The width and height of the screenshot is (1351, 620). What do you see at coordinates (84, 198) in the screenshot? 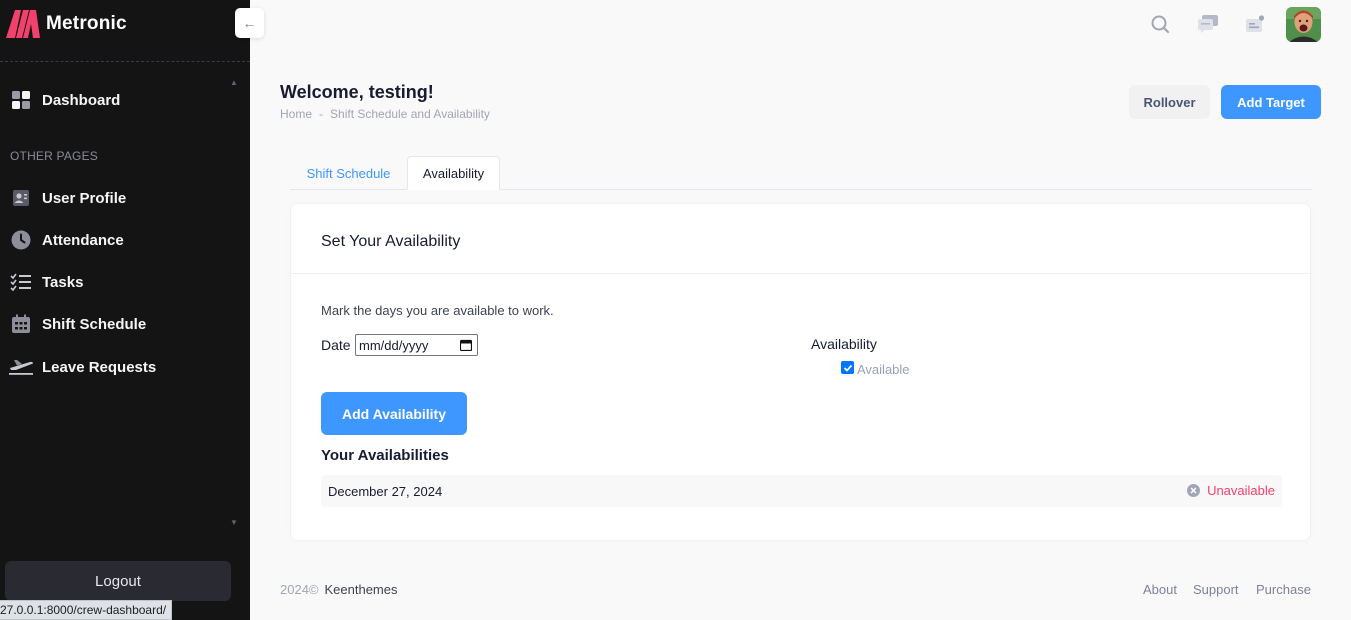
I see `sidebar-item-label: User Profile` at bounding box center [84, 198].